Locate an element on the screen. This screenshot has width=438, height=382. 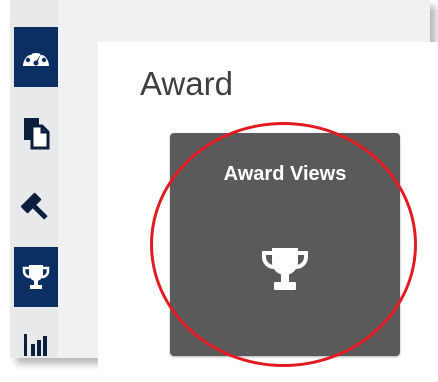
sidebar-item-reports is located at coordinates (36, 338).